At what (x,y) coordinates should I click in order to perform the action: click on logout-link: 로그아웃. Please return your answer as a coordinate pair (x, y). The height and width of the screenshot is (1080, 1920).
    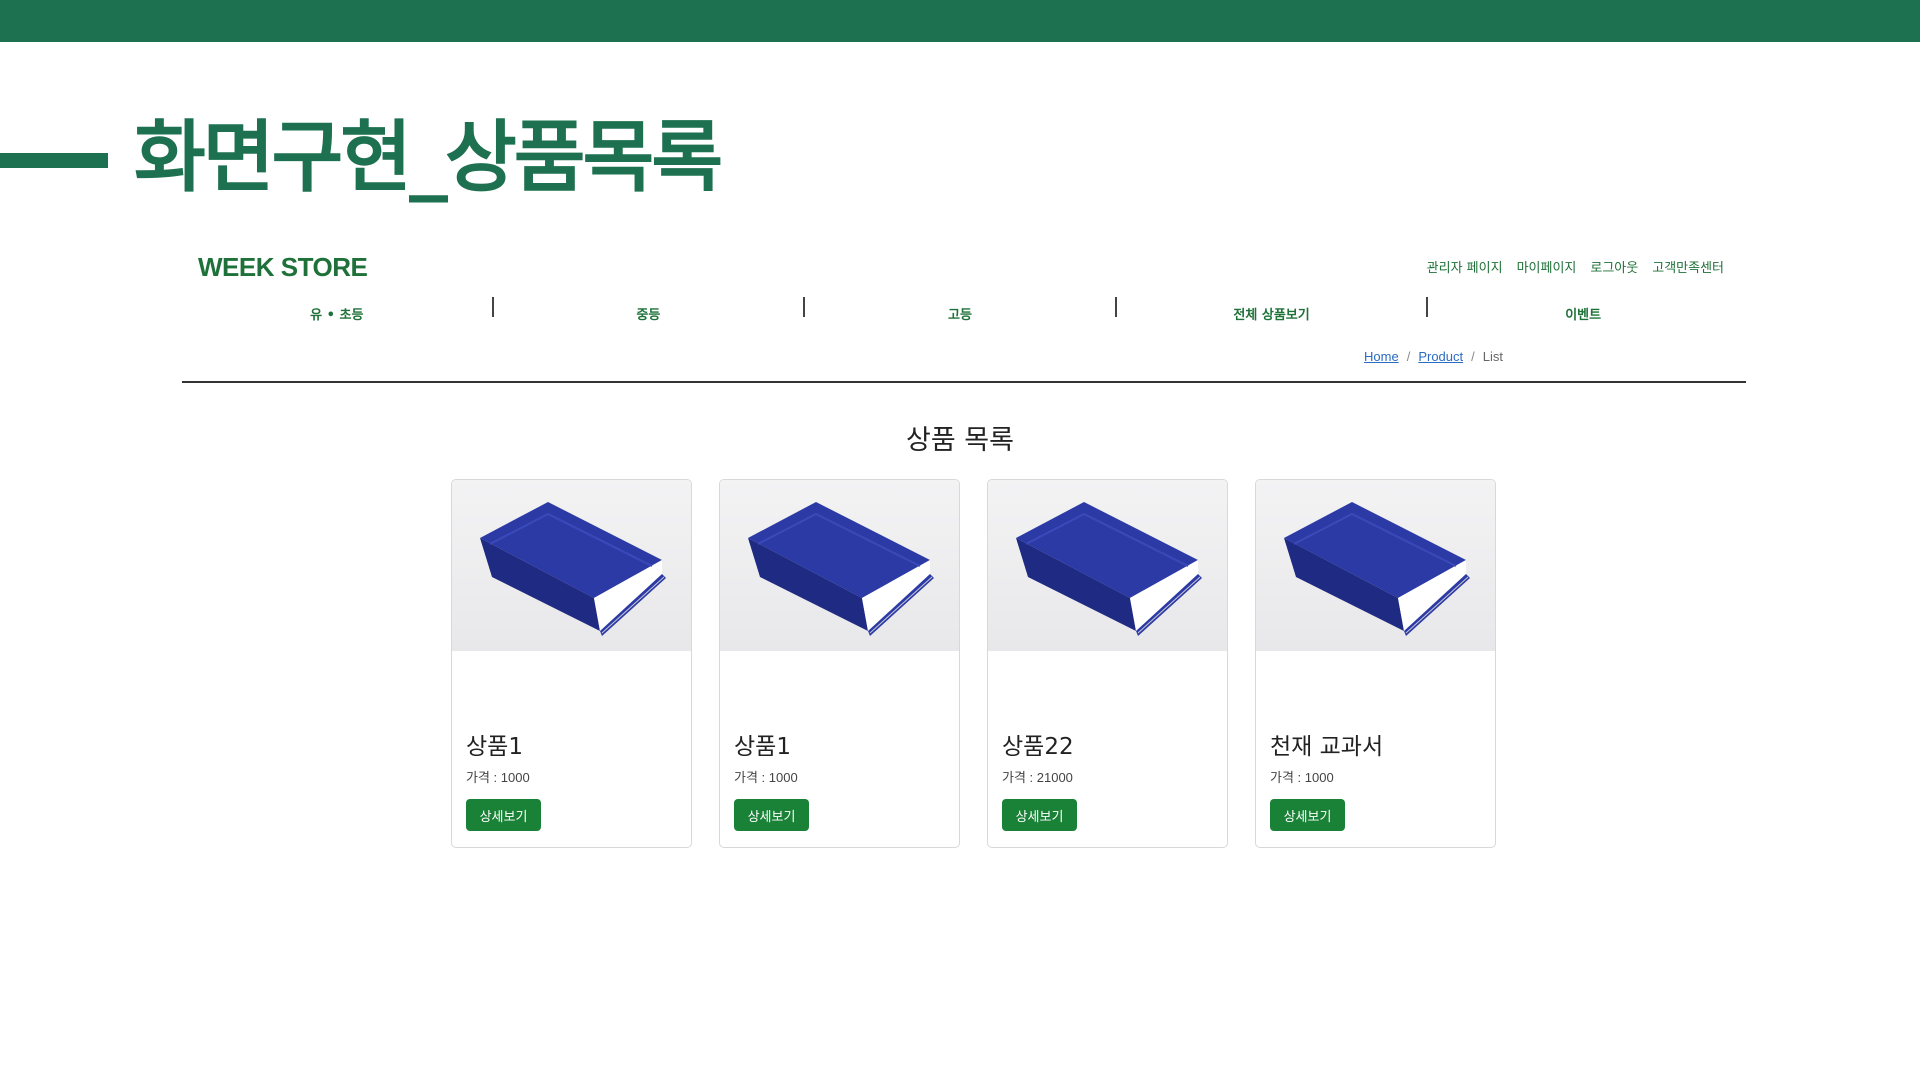
    Looking at the image, I should click on (1614, 266).